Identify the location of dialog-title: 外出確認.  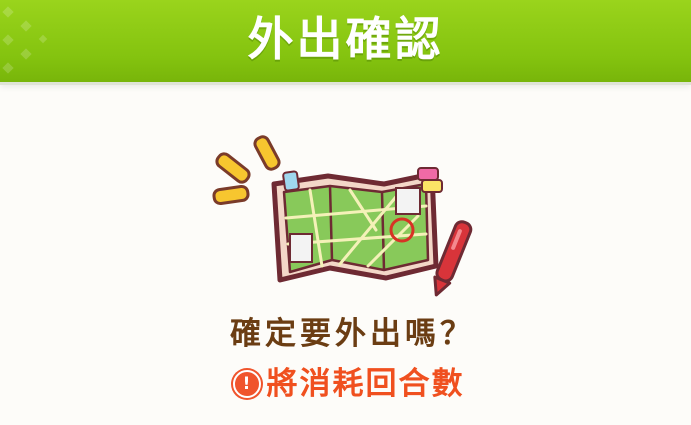
(345, 39).